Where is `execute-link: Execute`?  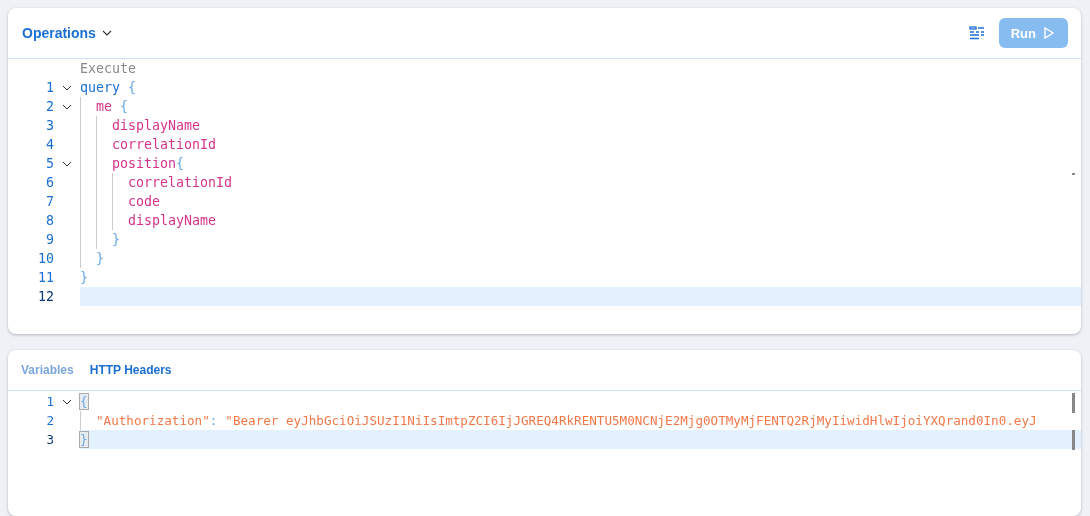 execute-link: Execute is located at coordinates (544, 68).